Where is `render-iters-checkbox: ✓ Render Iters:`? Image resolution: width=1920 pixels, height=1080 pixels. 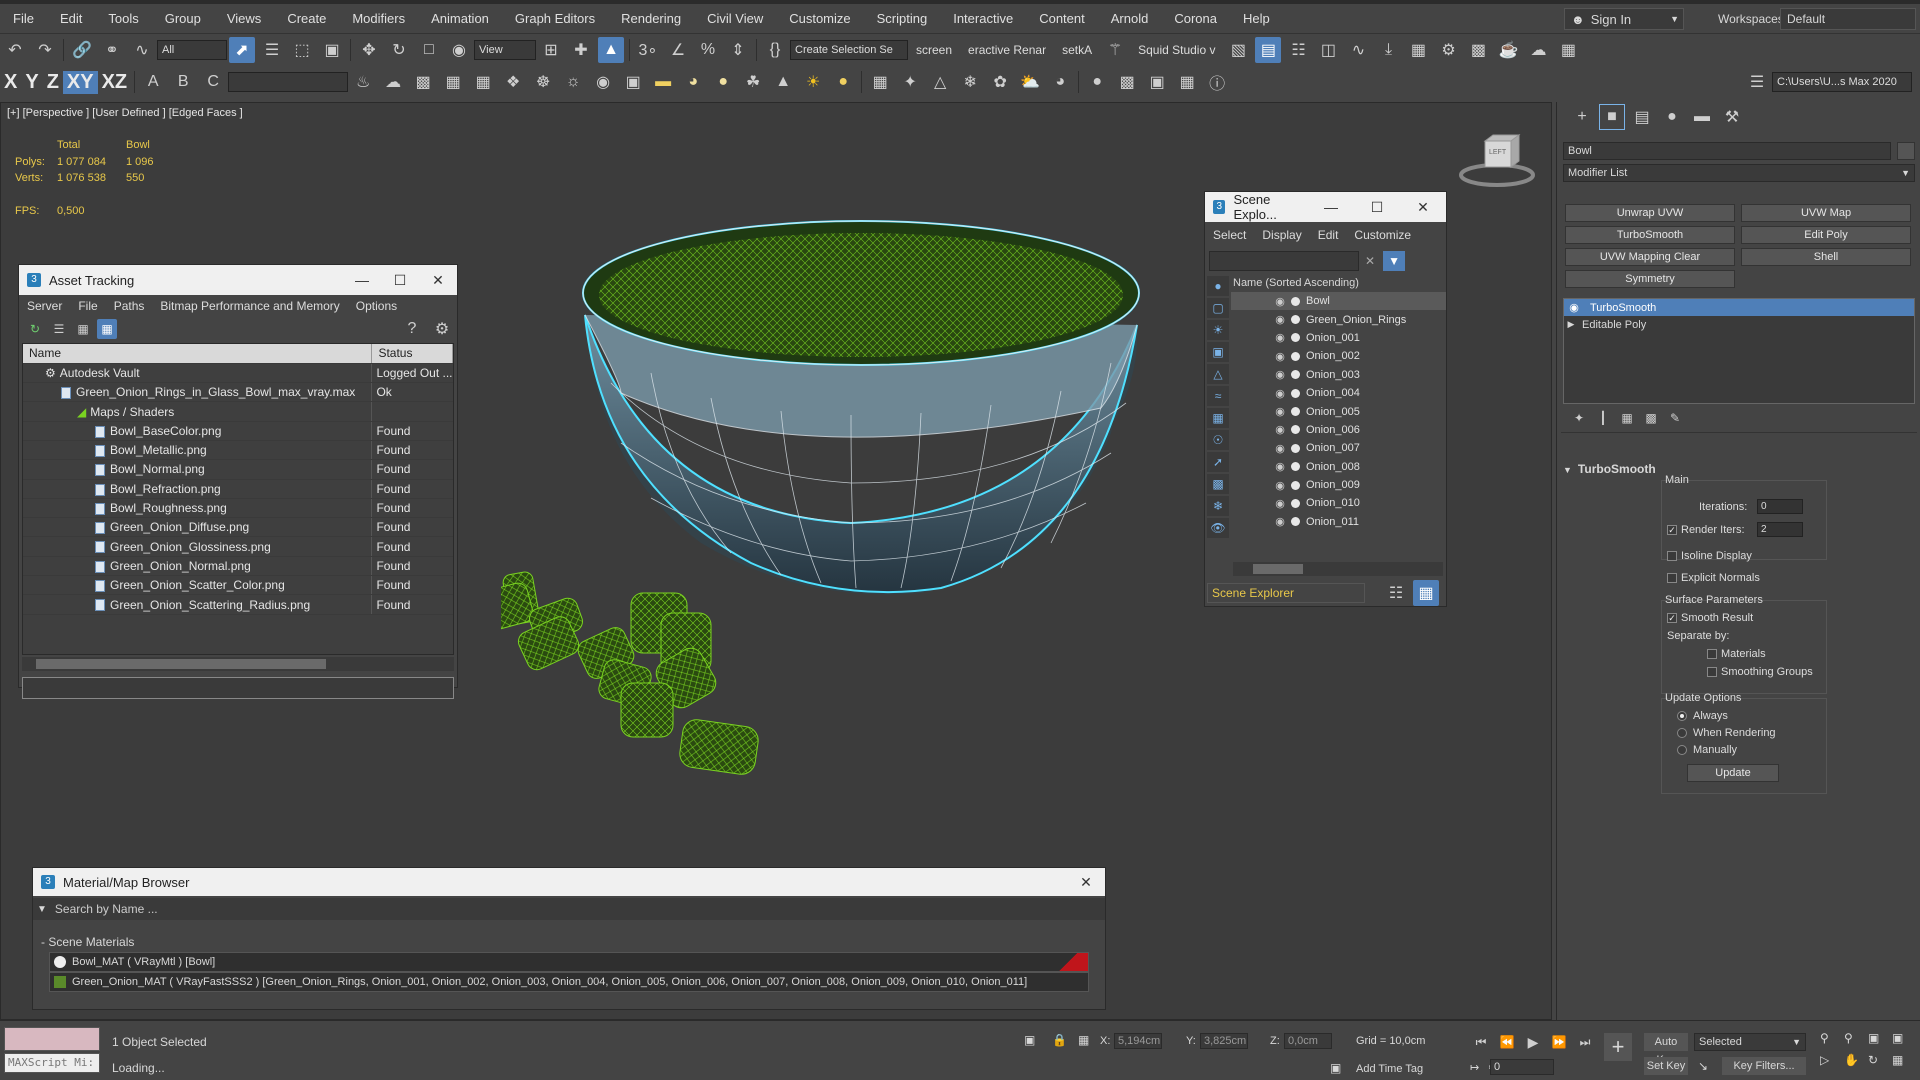
render-iters-checkbox: ✓ Render Iters: is located at coordinates (1706, 530).